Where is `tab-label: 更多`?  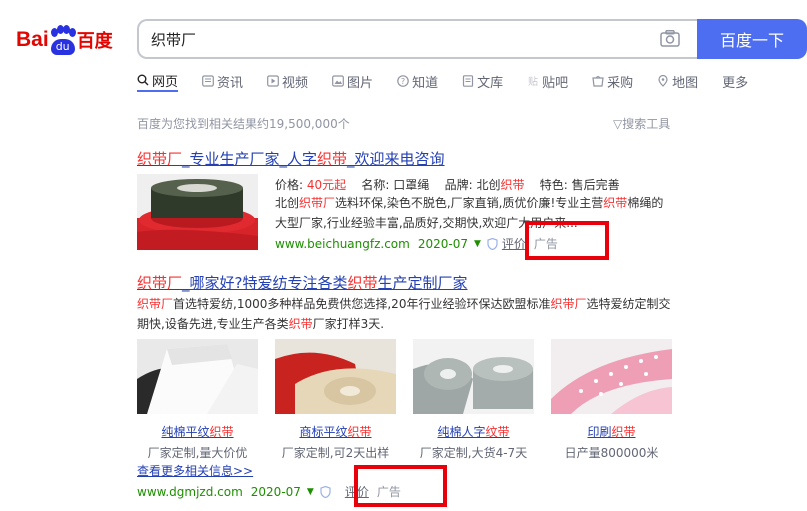
tab-label: 更多 is located at coordinates (735, 83).